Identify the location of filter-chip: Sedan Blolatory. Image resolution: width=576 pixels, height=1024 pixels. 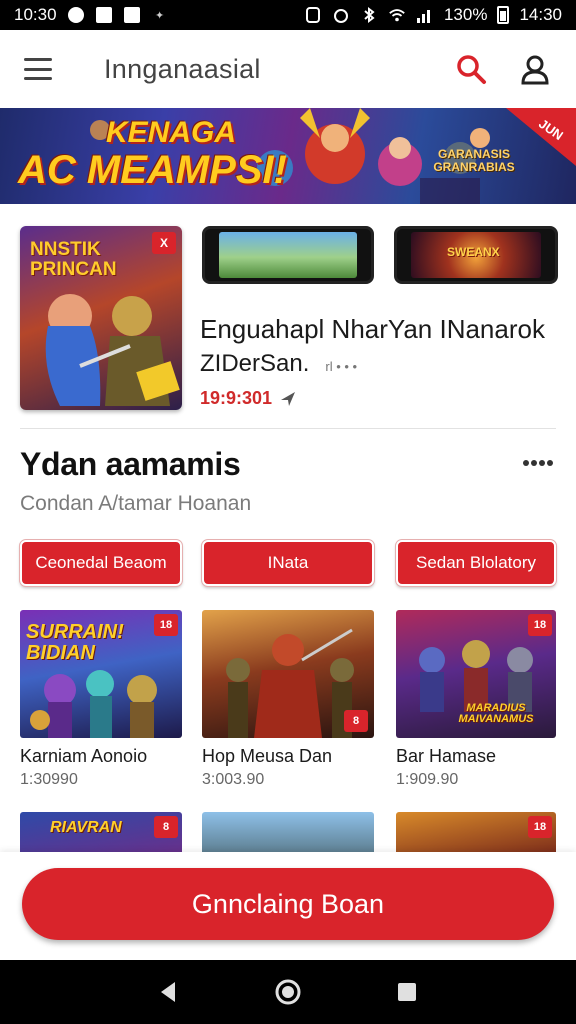
(476, 563).